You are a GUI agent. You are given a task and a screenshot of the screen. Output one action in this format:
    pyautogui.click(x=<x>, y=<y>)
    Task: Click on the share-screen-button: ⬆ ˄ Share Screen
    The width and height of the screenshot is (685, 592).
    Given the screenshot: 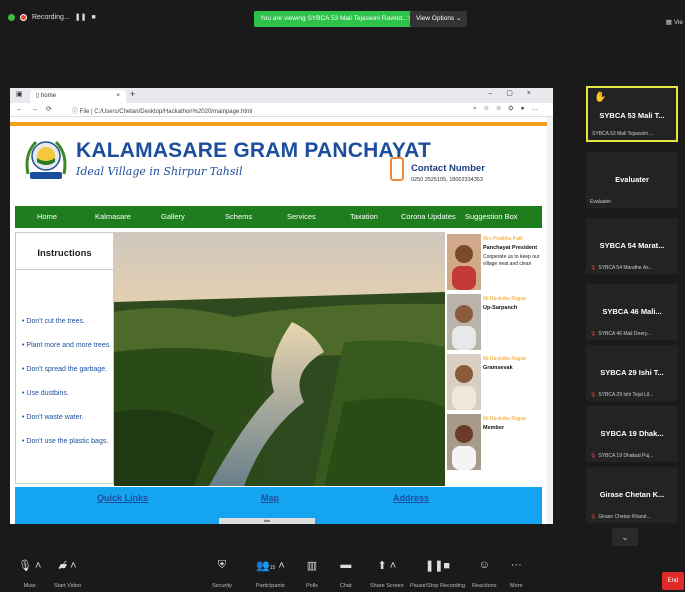 What is the action you would take?
    pyautogui.click(x=387, y=574)
    